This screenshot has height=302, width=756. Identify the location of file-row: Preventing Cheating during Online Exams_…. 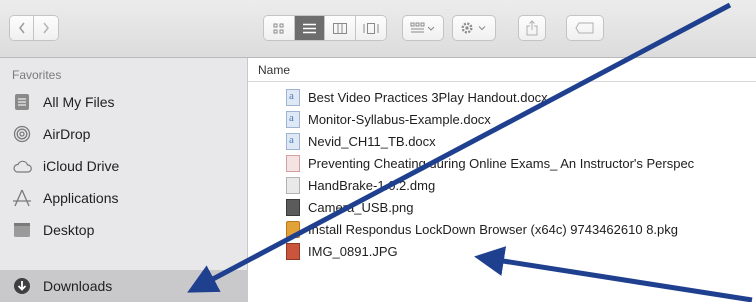
(502, 163).